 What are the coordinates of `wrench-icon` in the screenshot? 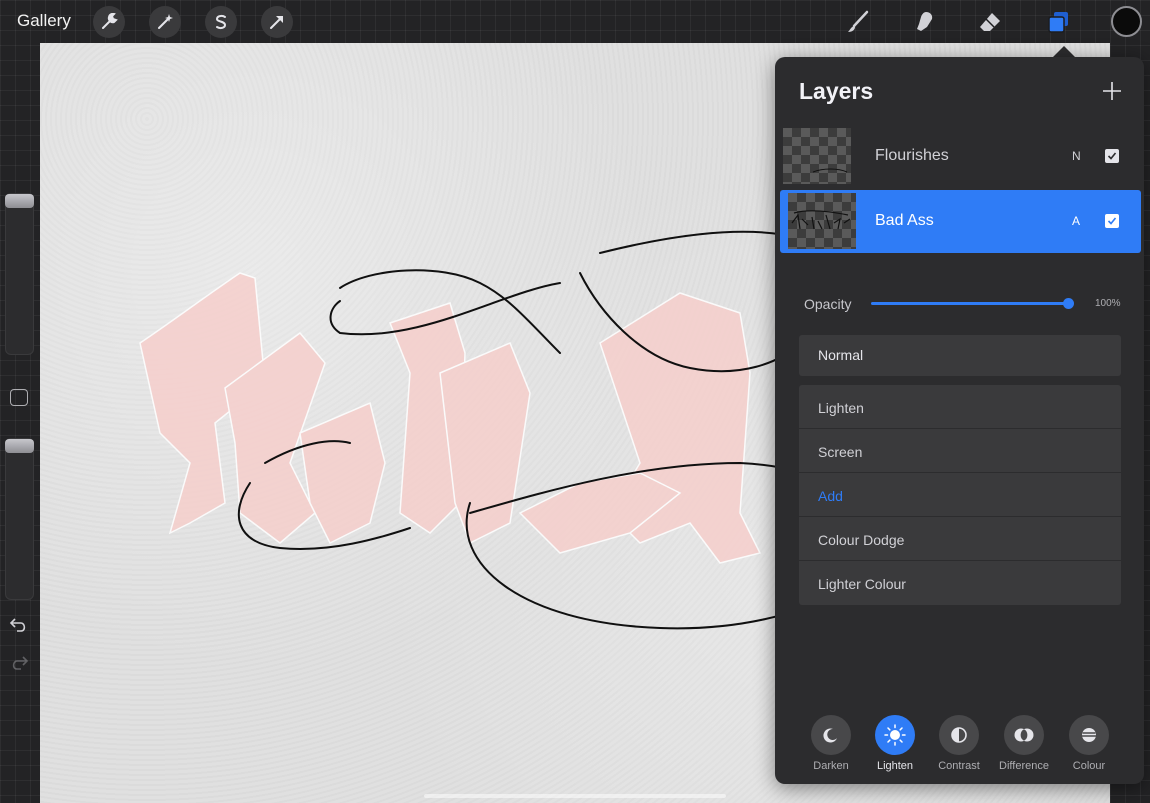 It's located at (109, 22).